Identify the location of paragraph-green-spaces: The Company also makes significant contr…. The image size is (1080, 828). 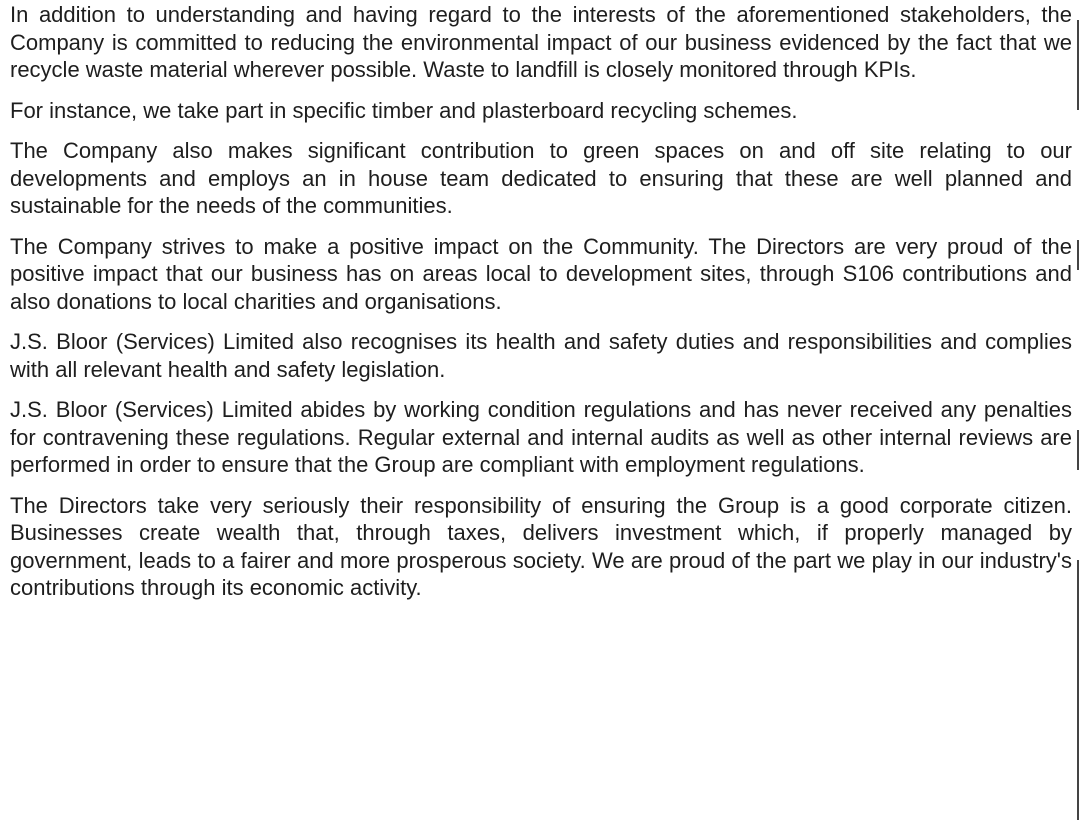
(541, 178).